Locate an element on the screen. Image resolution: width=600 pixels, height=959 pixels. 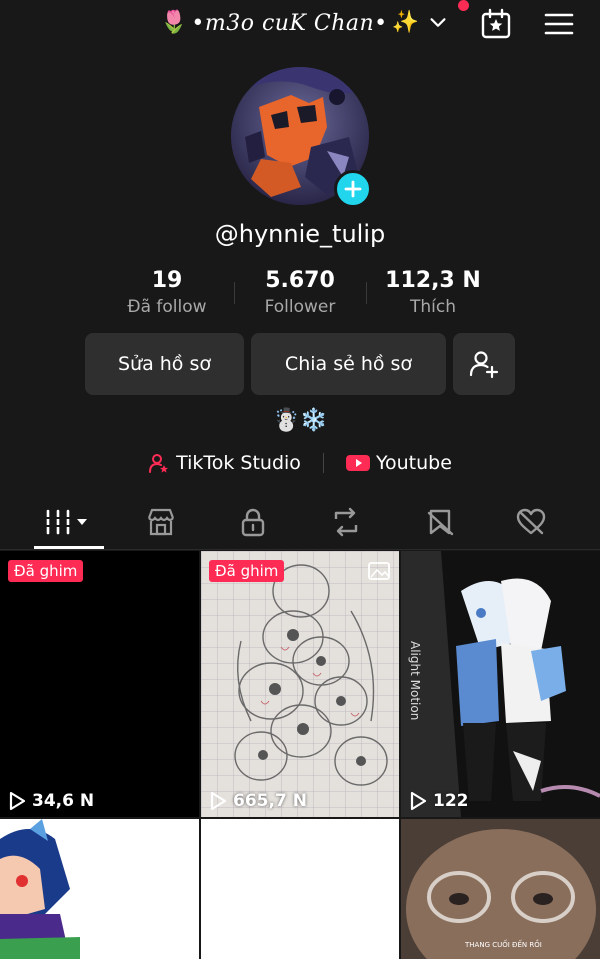
overlay-text: THANG CUỐI ĐẾN RỒI is located at coordinates (503, 944).